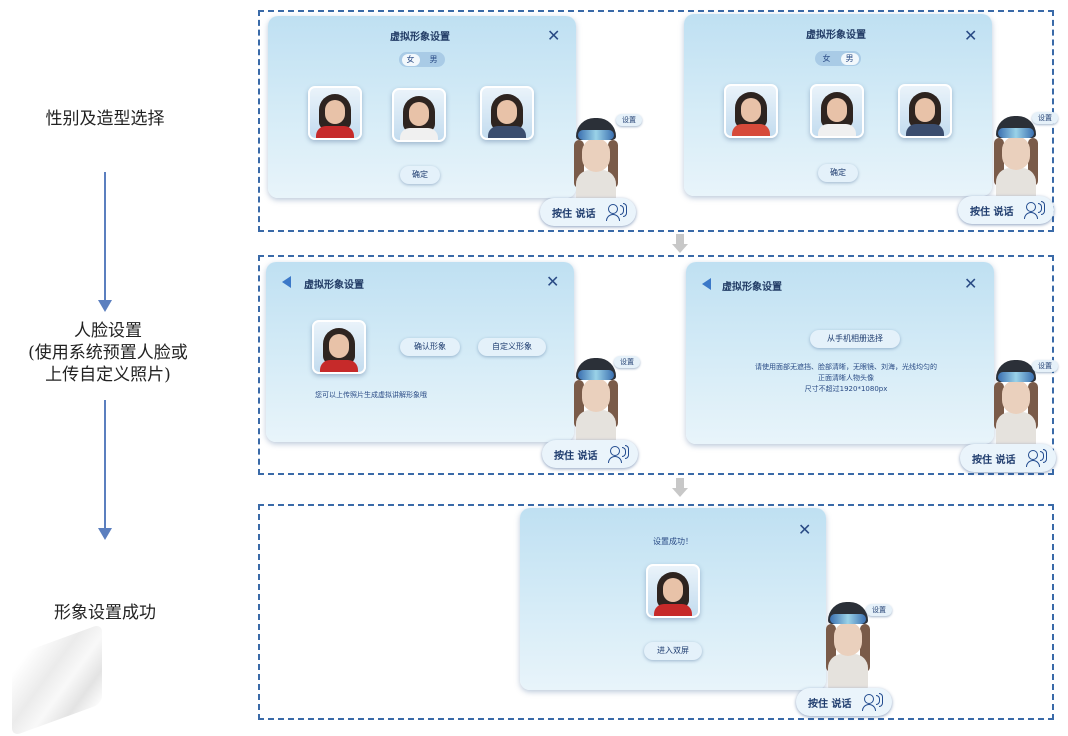  What do you see at coordinates (108, 331) in the screenshot?
I see `step-label-face-line1: 人脸设置` at bounding box center [108, 331].